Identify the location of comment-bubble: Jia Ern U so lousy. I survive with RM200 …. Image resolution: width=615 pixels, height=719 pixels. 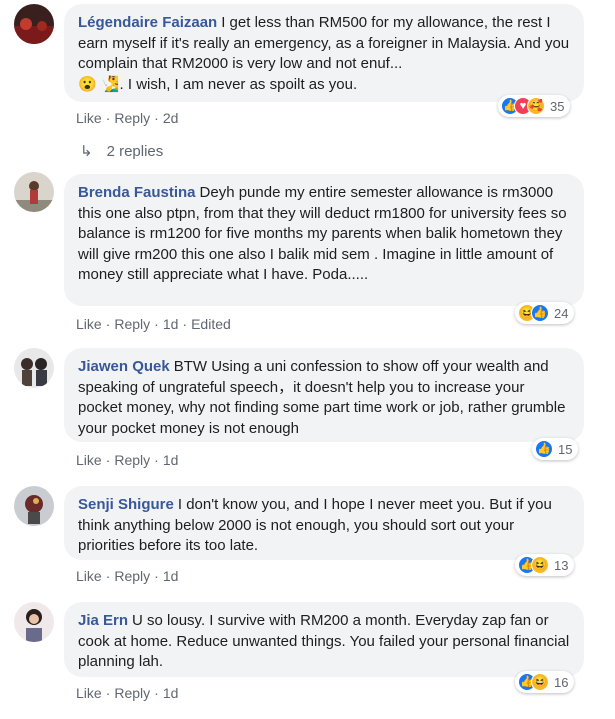
(324, 639).